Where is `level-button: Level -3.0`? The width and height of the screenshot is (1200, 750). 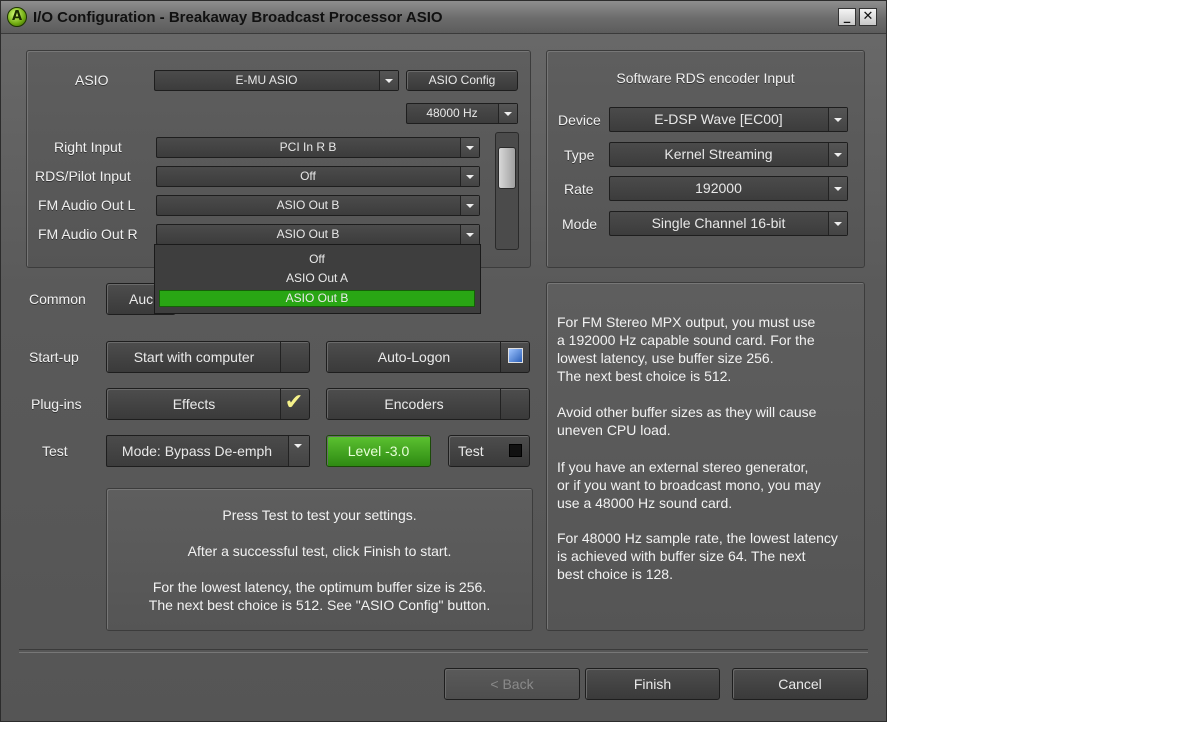 level-button: Level -3.0 is located at coordinates (378, 451).